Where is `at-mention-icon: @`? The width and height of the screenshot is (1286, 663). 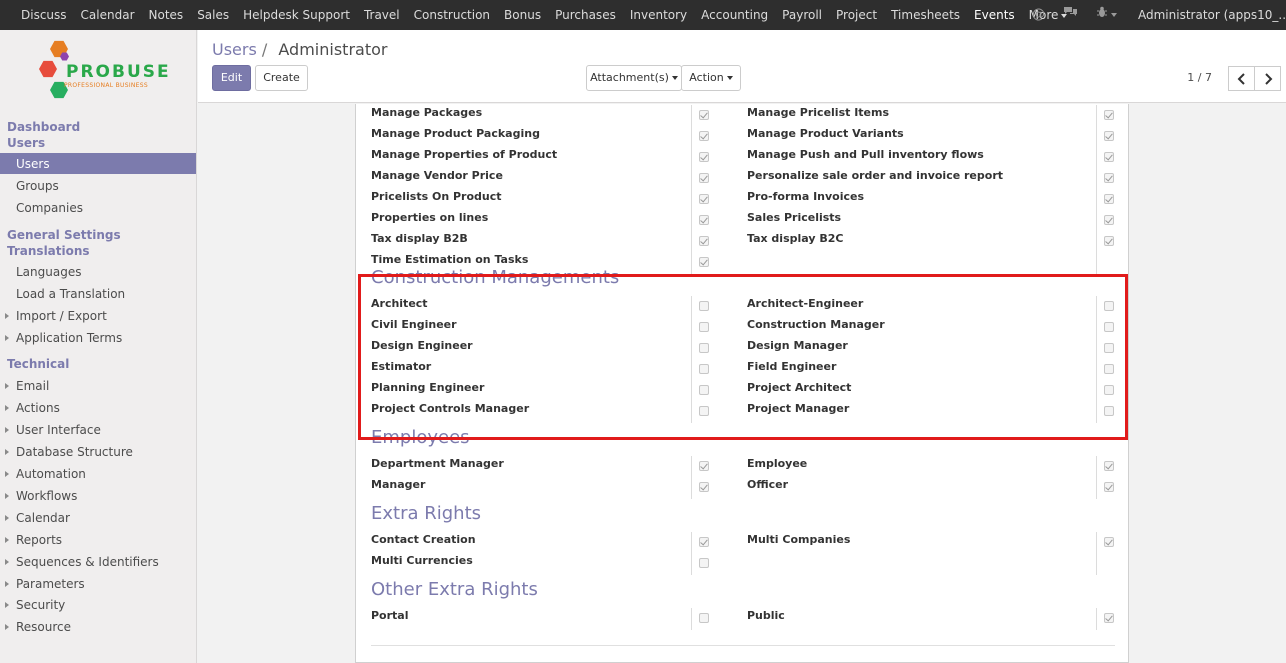 at-mention-icon: @ is located at coordinates (1038, 15).